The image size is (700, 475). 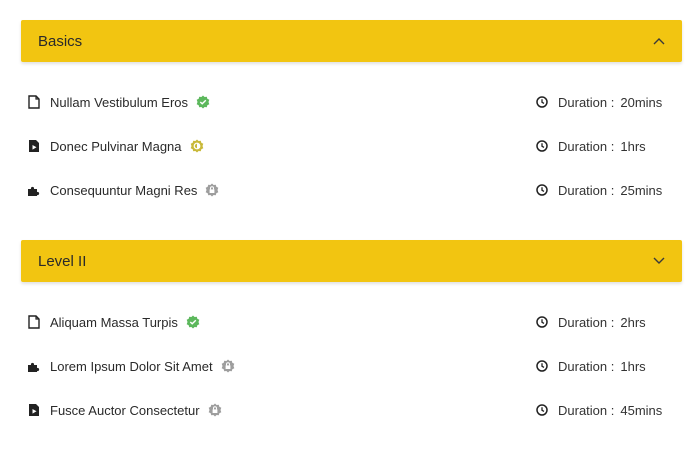 What do you see at coordinates (197, 146) in the screenshot?
I see `half-complete-badge-icon` at bounding box center [197, 146].